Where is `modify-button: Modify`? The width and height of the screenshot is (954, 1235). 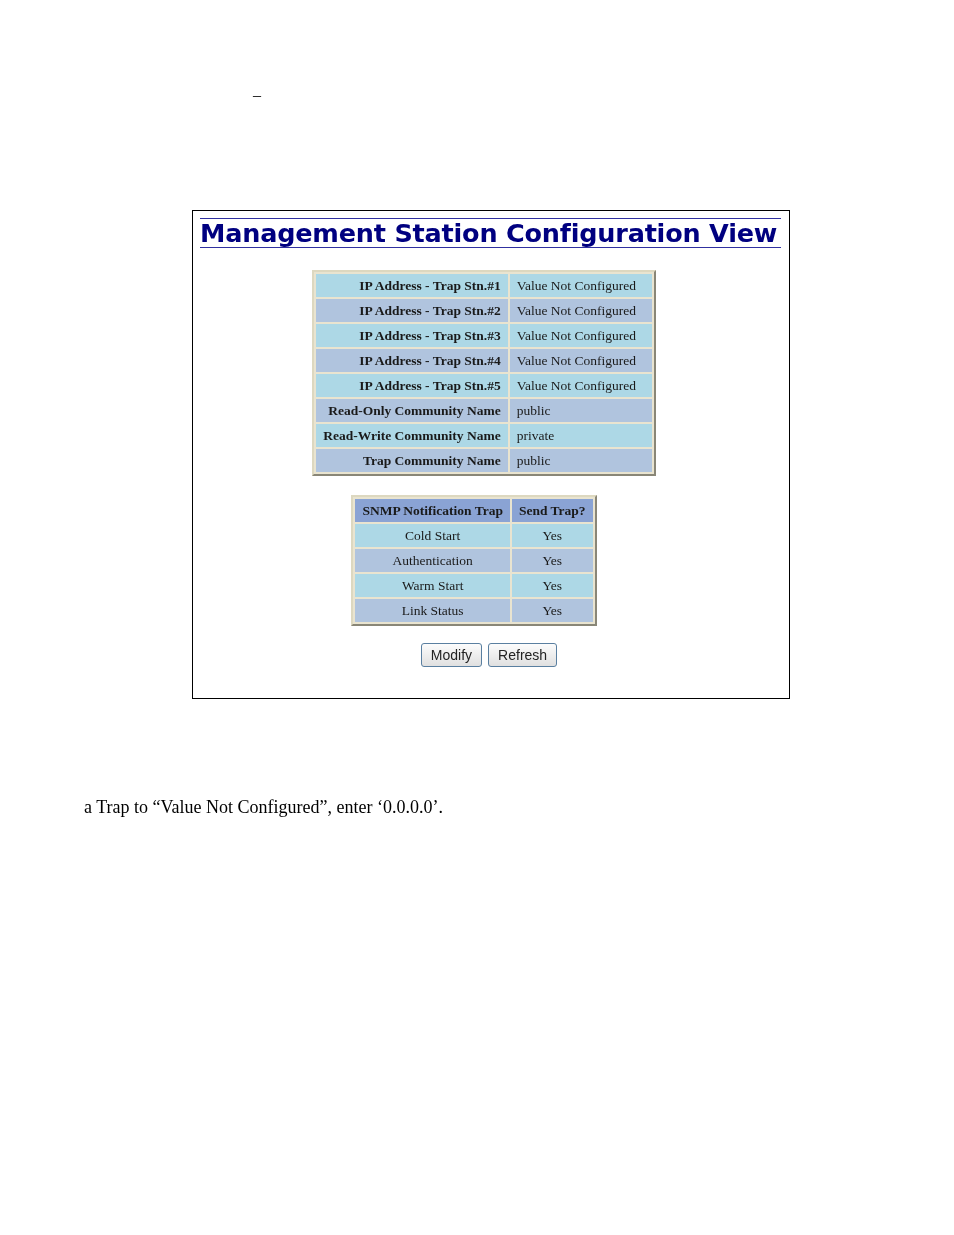
modify-button: Modify is located at coordinates (451, 655).